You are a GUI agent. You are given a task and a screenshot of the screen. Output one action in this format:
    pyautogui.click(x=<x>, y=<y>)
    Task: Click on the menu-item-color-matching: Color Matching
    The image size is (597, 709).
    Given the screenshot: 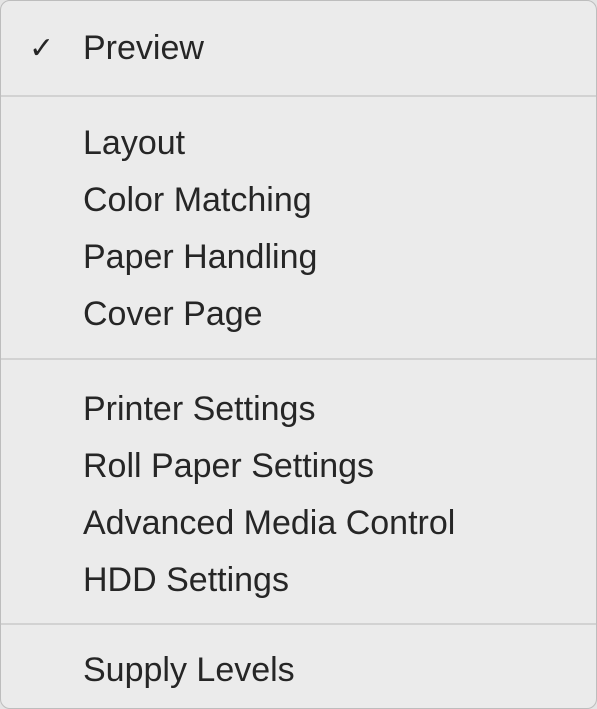 What is the action you would take?
    pyautogui.click(x=298, y=200)
    